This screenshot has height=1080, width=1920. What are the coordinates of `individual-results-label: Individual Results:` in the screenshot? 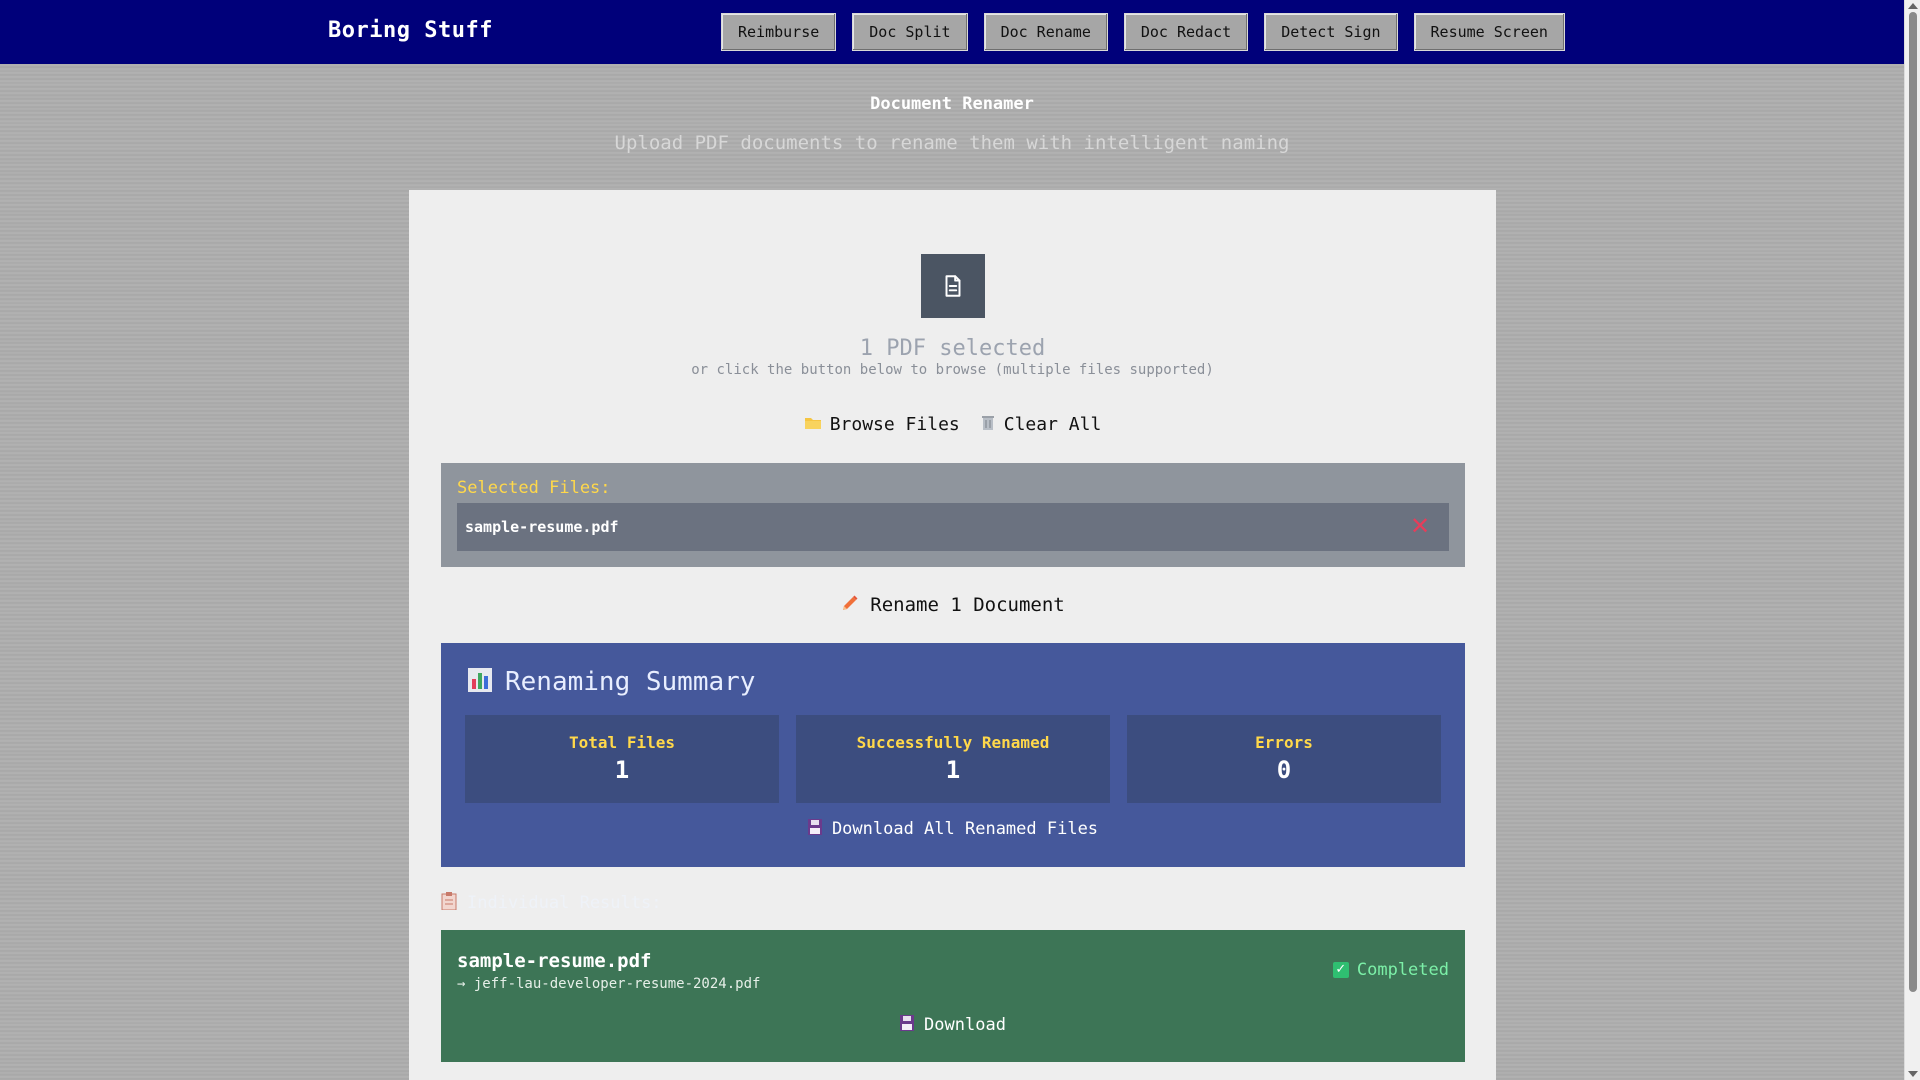 It's located at (564, 903).